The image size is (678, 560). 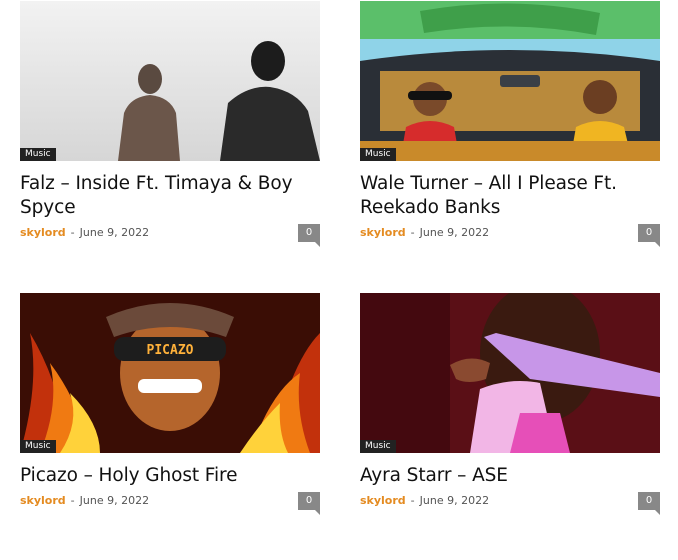 What do you see at coordinates (170, 350) in the screenshot?
I see `visor-lettering: PICAZO` at bounding box center [170, 350].